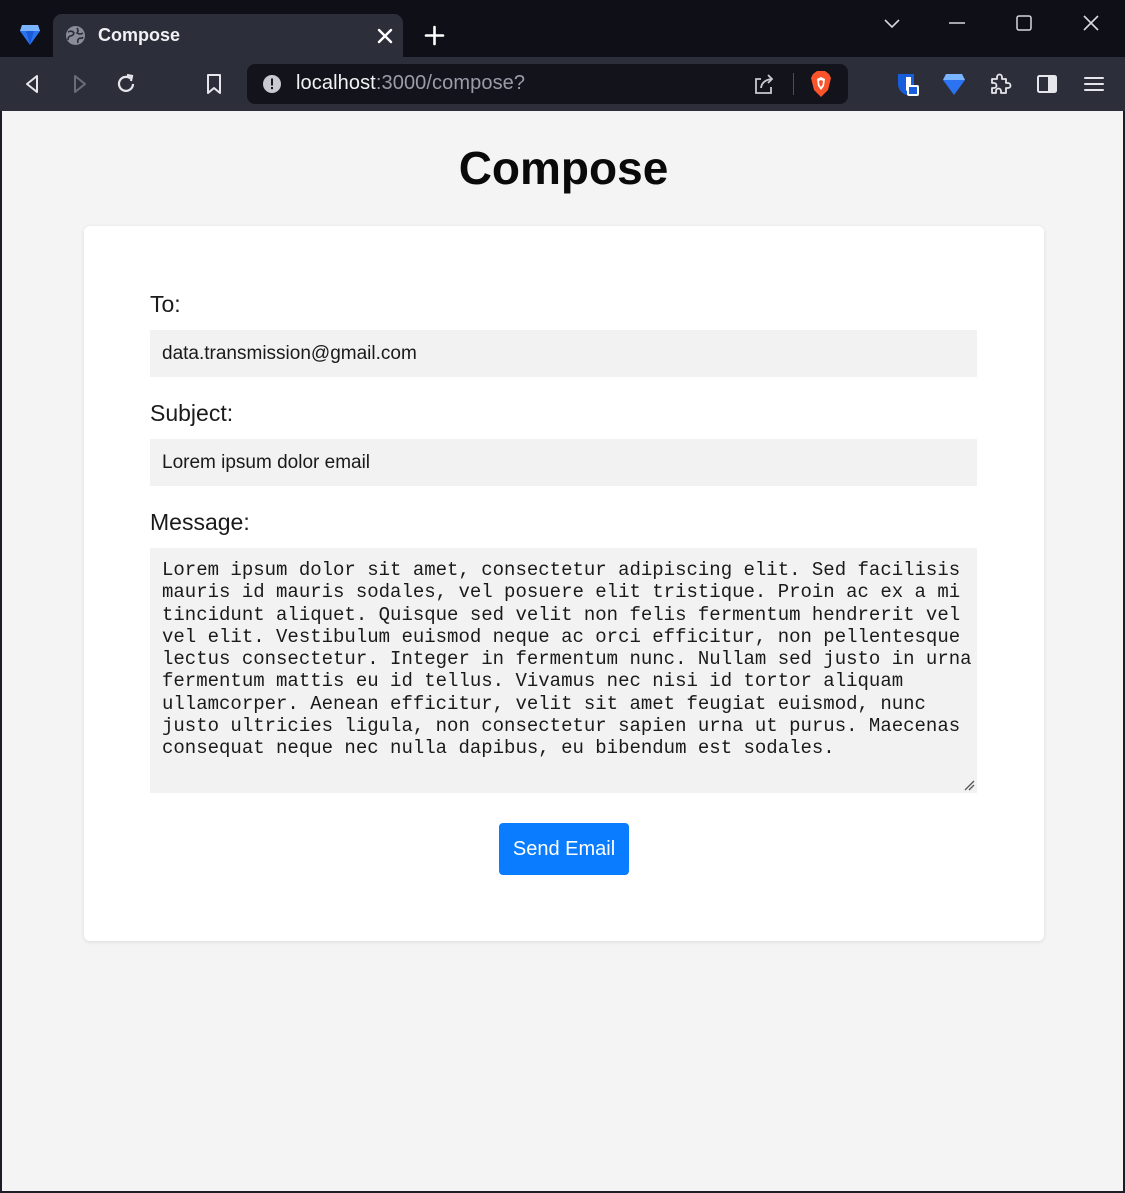 Image resolution: width=1125 pixels, height=1193 pixels. I want to click on globe-icon, so click(75, 35).